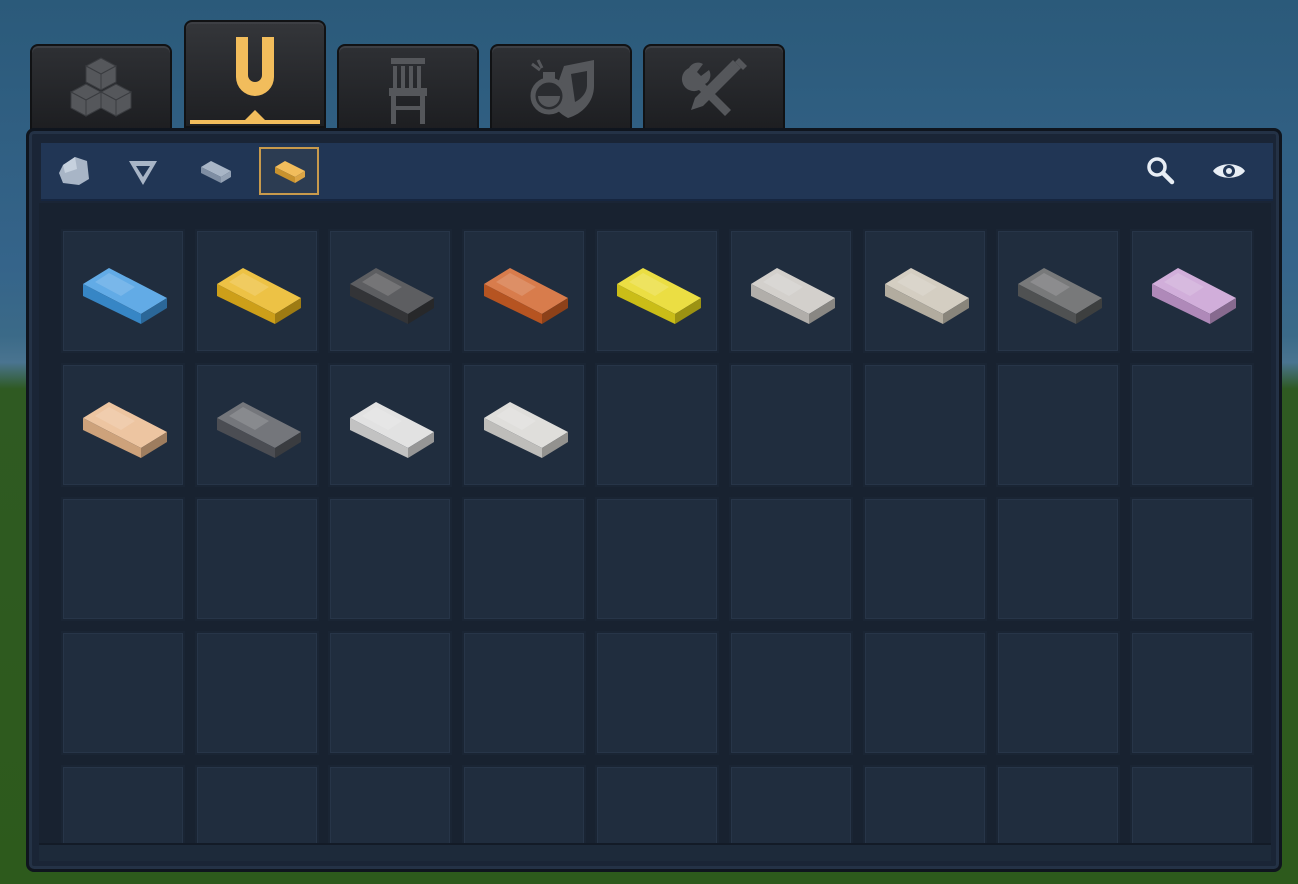 The image size is (1298, 884). Describe the element at coordinates (255, 122) in the screenshot. I see `active-tab-underline` at that location.